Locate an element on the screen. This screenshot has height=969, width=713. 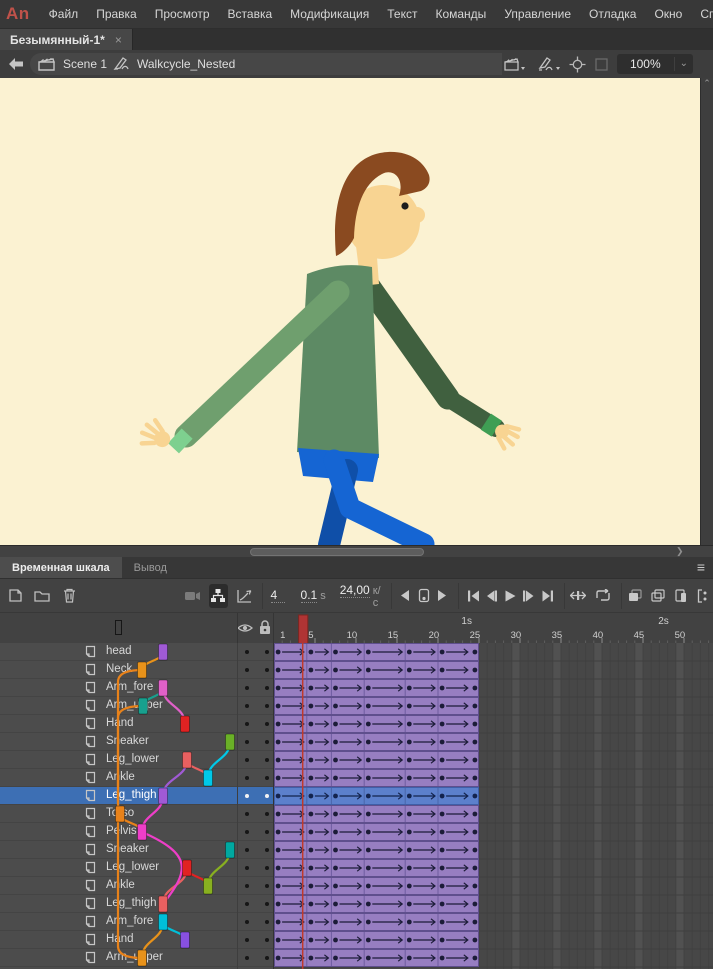
center-frame-button is located at coordinates (578, 596).